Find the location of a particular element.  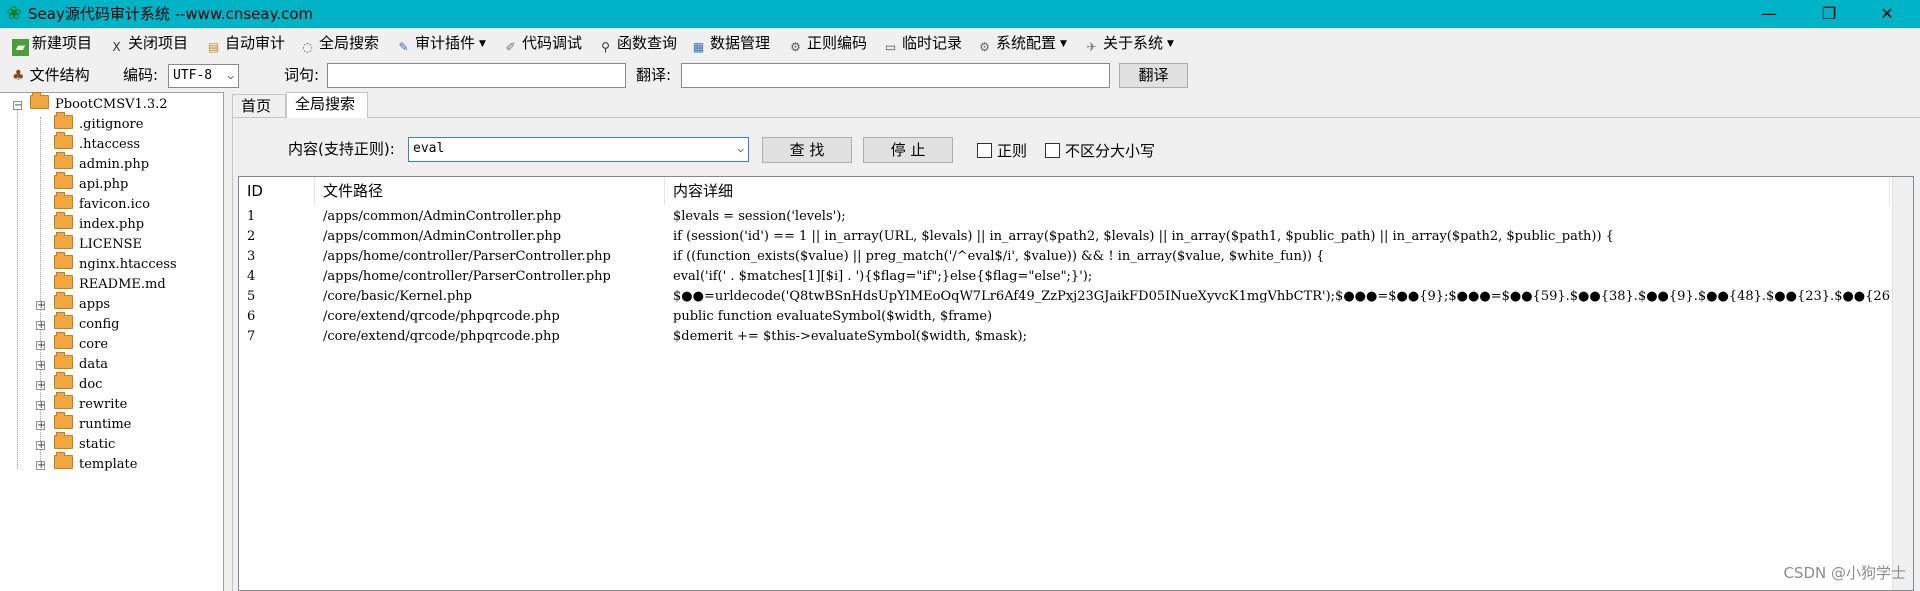

tree-item-index: index.php is located at coordinates (99, 223).